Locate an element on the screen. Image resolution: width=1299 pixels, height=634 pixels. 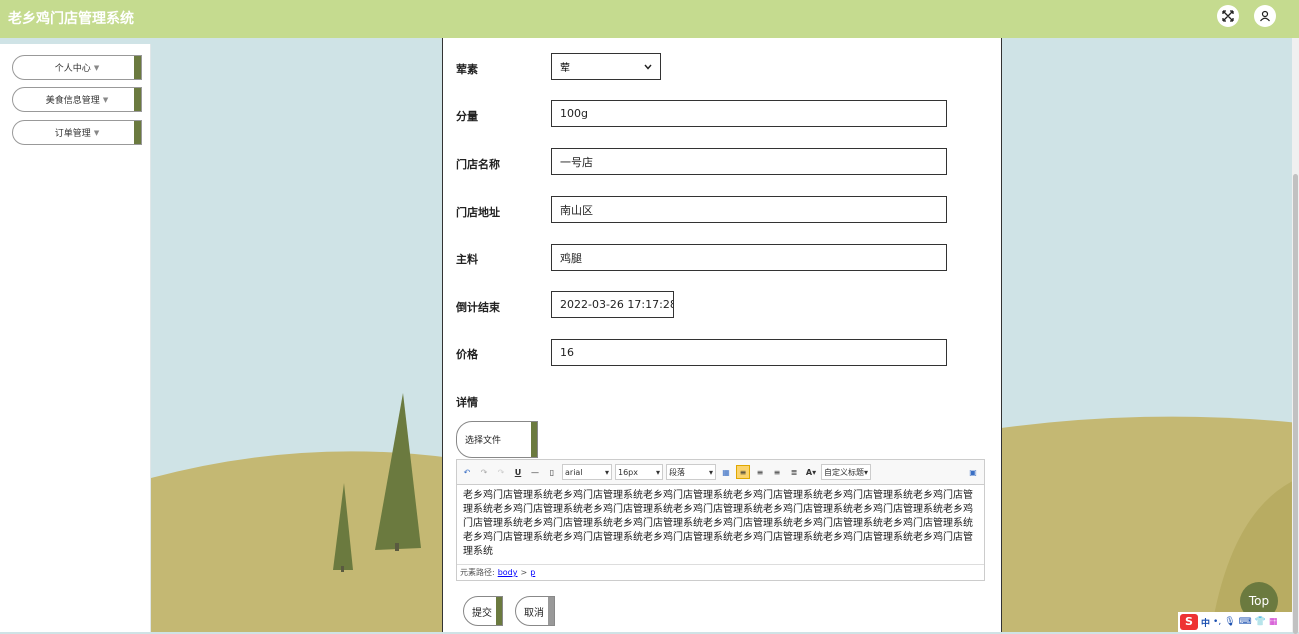
sidebar-item-order-management: 订单管理 ▼ is located at coordinates (77, 132).